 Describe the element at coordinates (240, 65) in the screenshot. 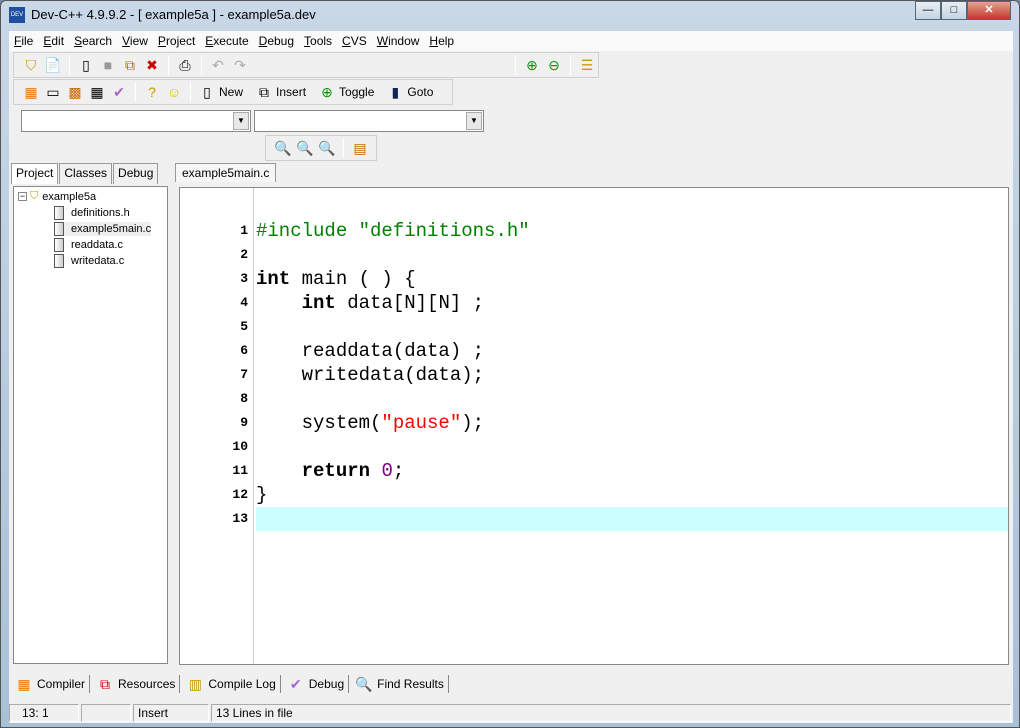

I see `redo-icon: ↷` at that location.